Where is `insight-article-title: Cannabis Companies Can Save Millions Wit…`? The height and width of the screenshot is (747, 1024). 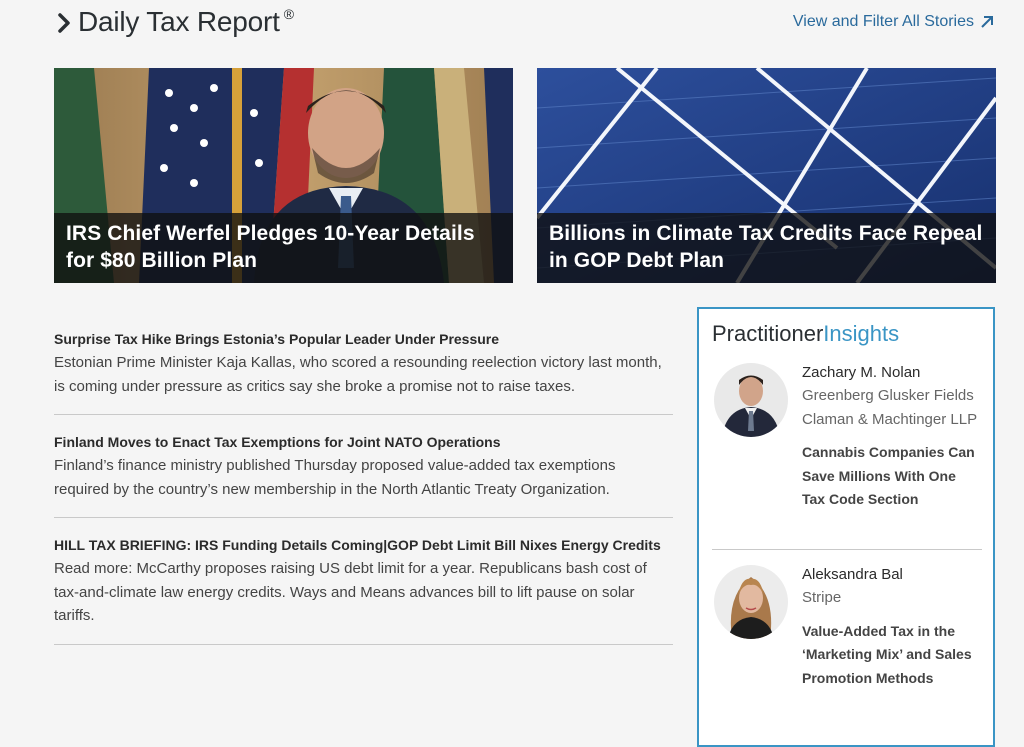 insight-article-title: Cannabis Companies Can Save Millions Wit… is located at coordinates (892, 476).